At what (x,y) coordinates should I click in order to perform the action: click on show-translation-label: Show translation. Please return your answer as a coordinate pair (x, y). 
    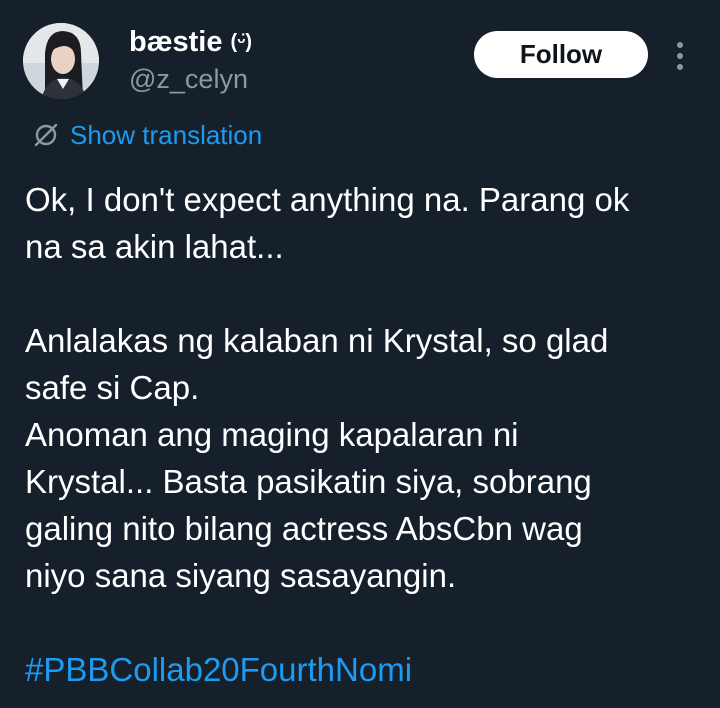
    Looking at the image, I should click on (166, 134).